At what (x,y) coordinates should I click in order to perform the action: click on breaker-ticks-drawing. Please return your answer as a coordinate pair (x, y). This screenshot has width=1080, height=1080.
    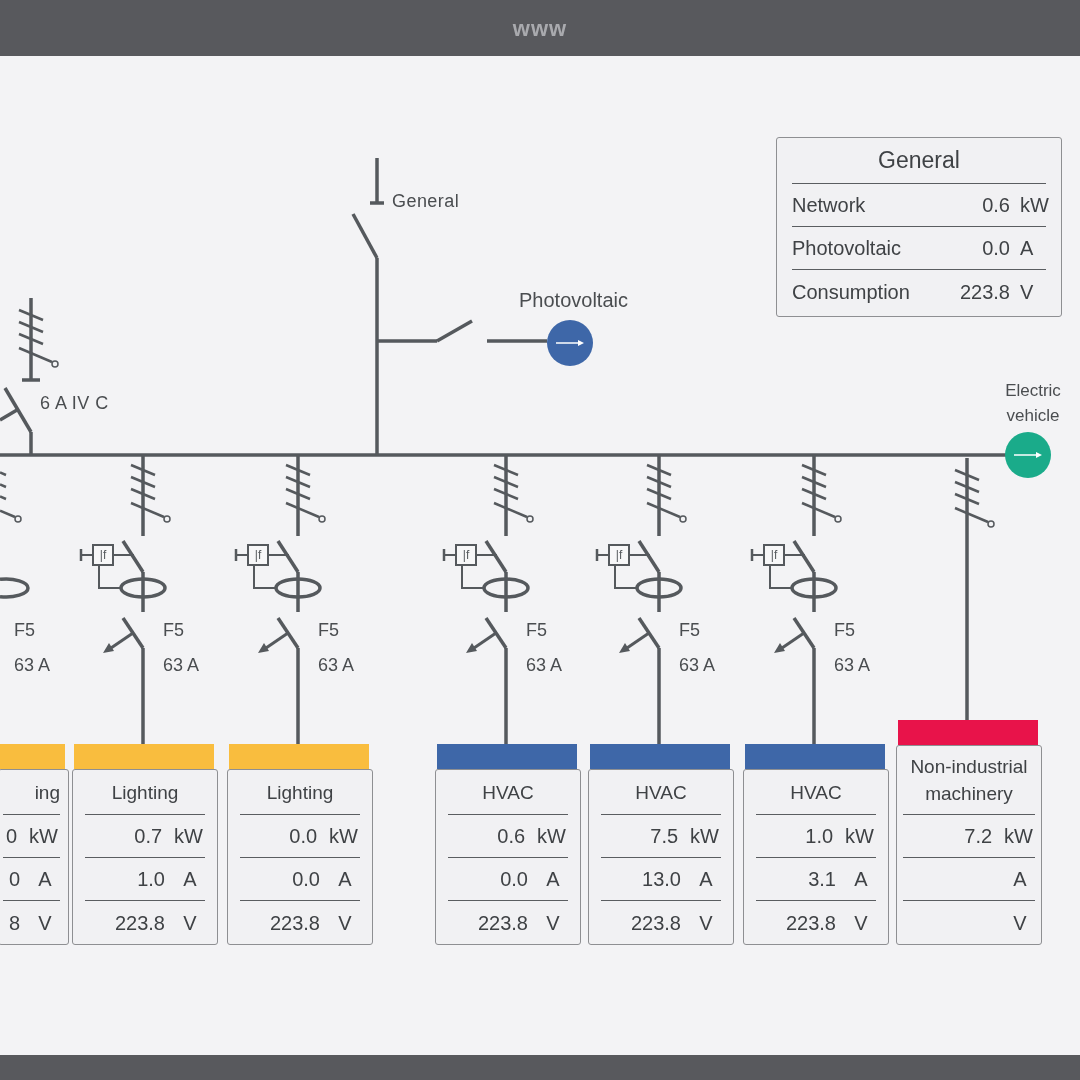
    Looking at the image, I should click on (11, 497).